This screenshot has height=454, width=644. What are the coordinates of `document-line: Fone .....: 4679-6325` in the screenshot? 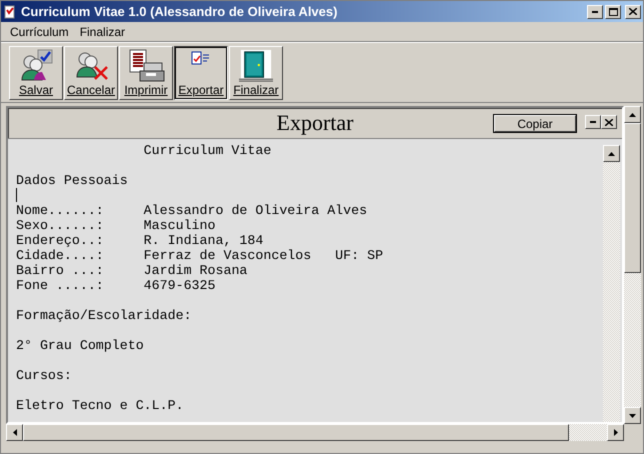 It's located at (116, 285).